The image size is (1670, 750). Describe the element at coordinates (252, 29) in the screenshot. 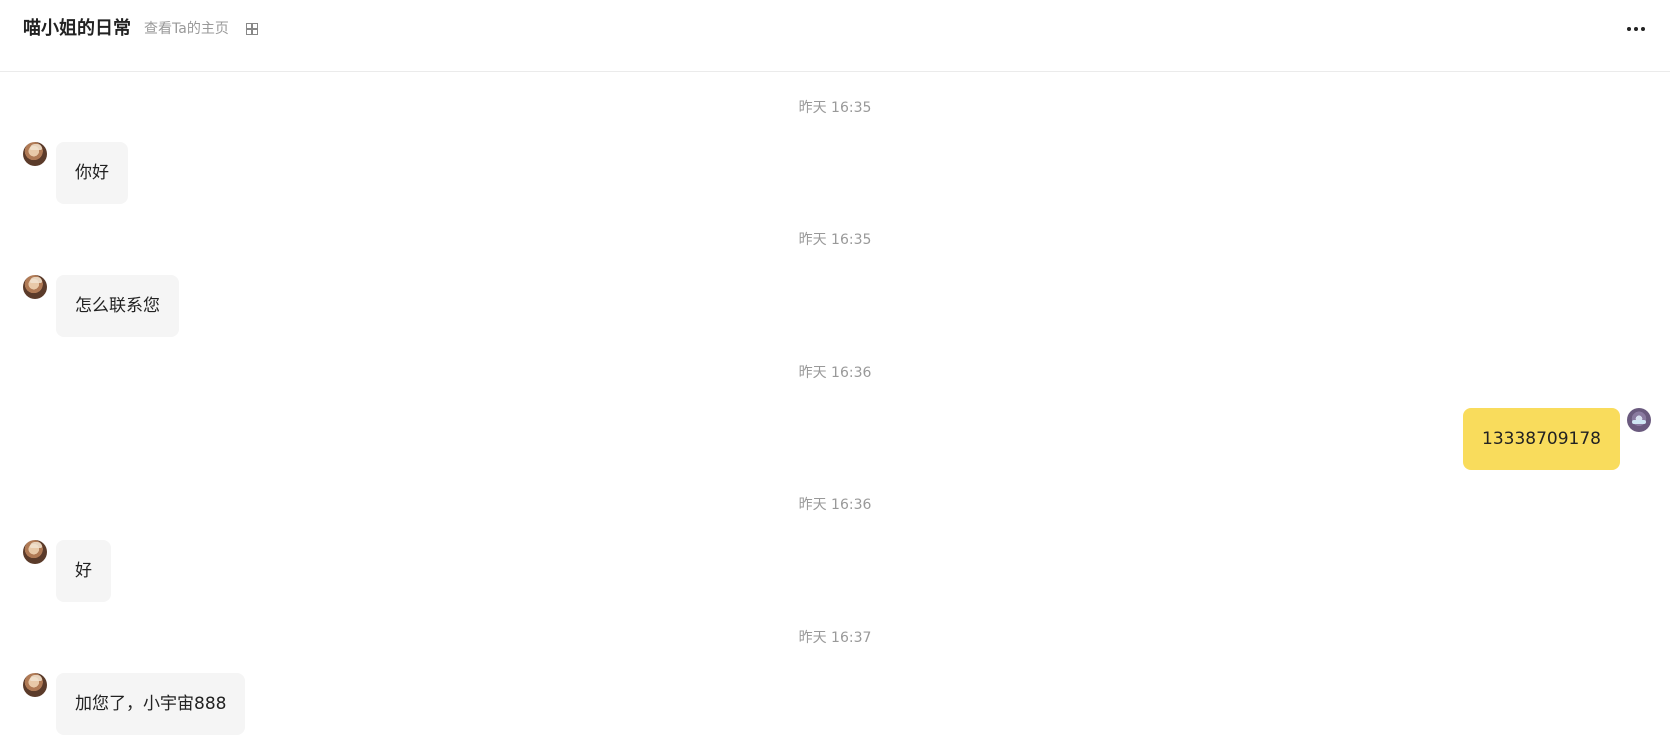

I see `qr-grid-icon` at that location.